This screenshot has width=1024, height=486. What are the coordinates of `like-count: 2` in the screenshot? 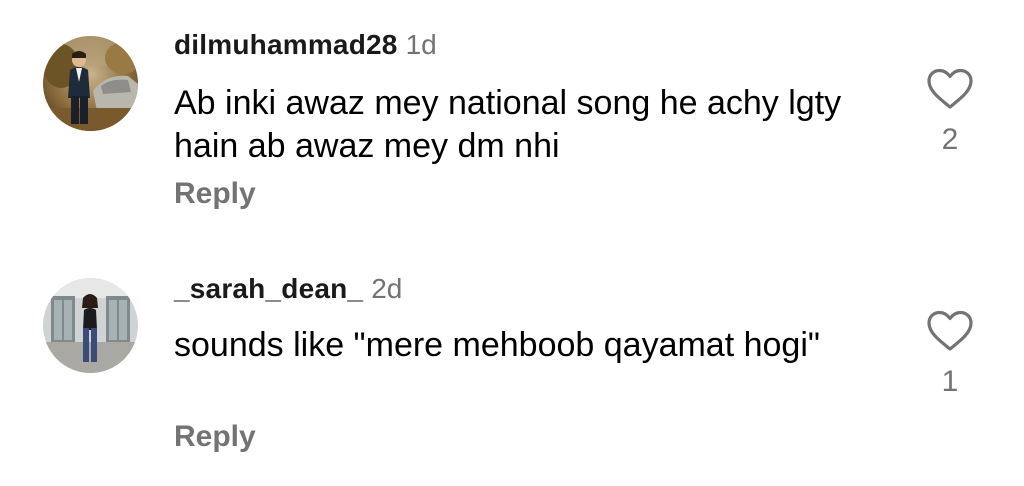 It's located at (950, 139).